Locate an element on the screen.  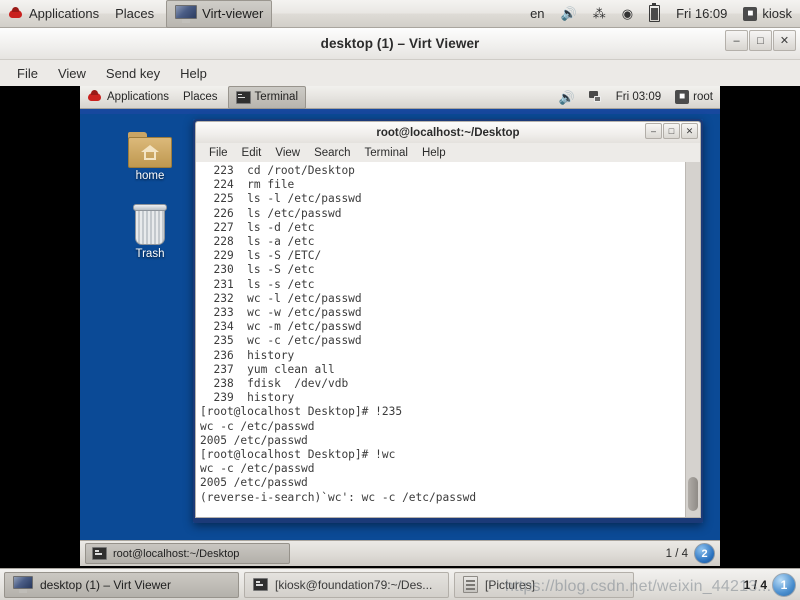
guest-task-terminal: Terminal is located at coordinates (267, 97).